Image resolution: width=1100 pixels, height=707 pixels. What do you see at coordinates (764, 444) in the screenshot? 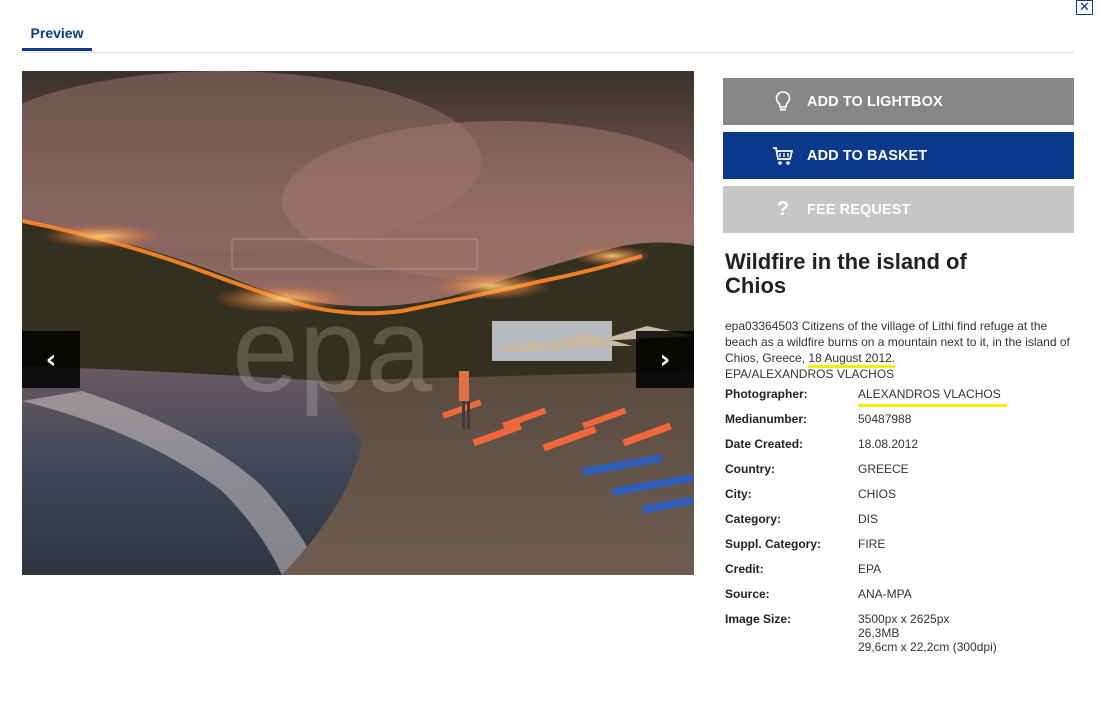
I see `meta-label: Date Created:` at bounding box center [764, 444].